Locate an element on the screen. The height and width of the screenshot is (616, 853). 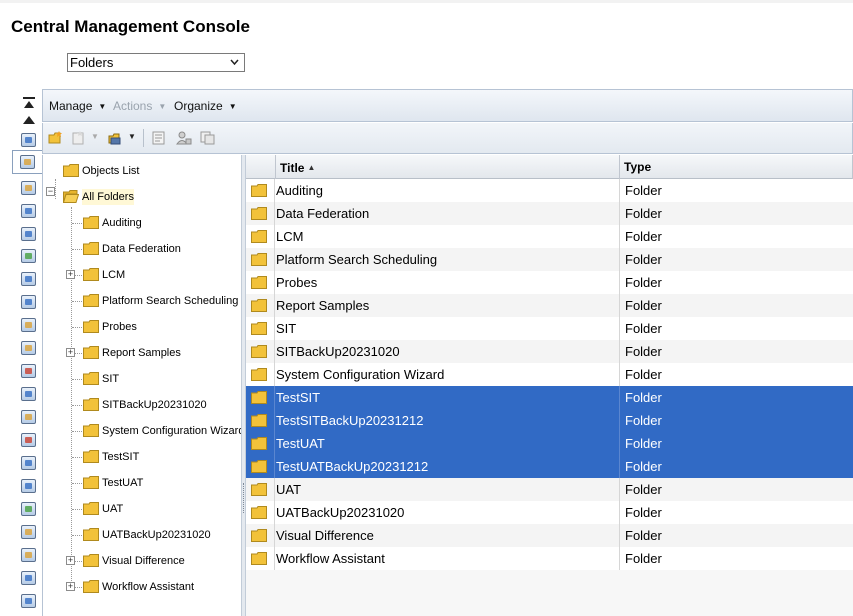
row-title: UAT is located at coordinates (288, 489).